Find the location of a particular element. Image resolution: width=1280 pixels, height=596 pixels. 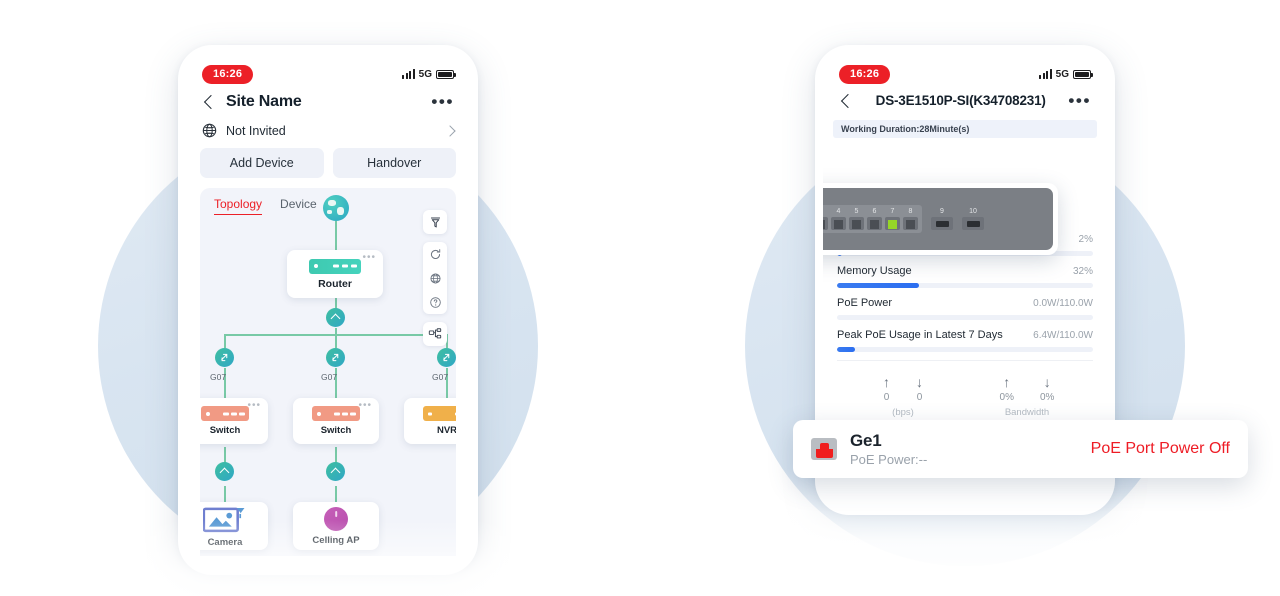

port-6: 6 is located at coordinates (874, 219).